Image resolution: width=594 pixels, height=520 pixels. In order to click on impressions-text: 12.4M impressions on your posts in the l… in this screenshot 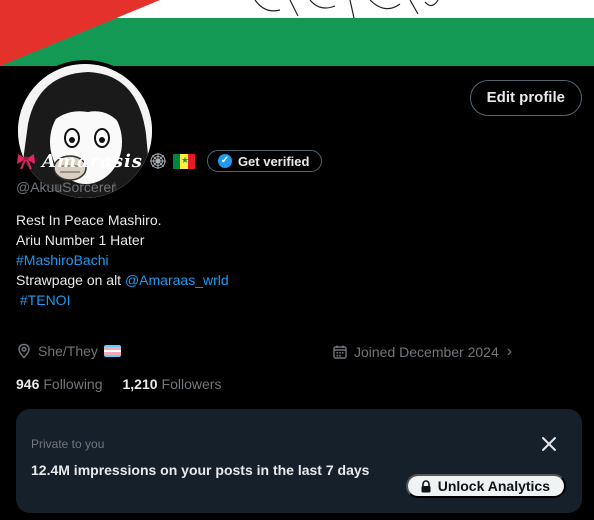, I will do `click(200, 470)`.